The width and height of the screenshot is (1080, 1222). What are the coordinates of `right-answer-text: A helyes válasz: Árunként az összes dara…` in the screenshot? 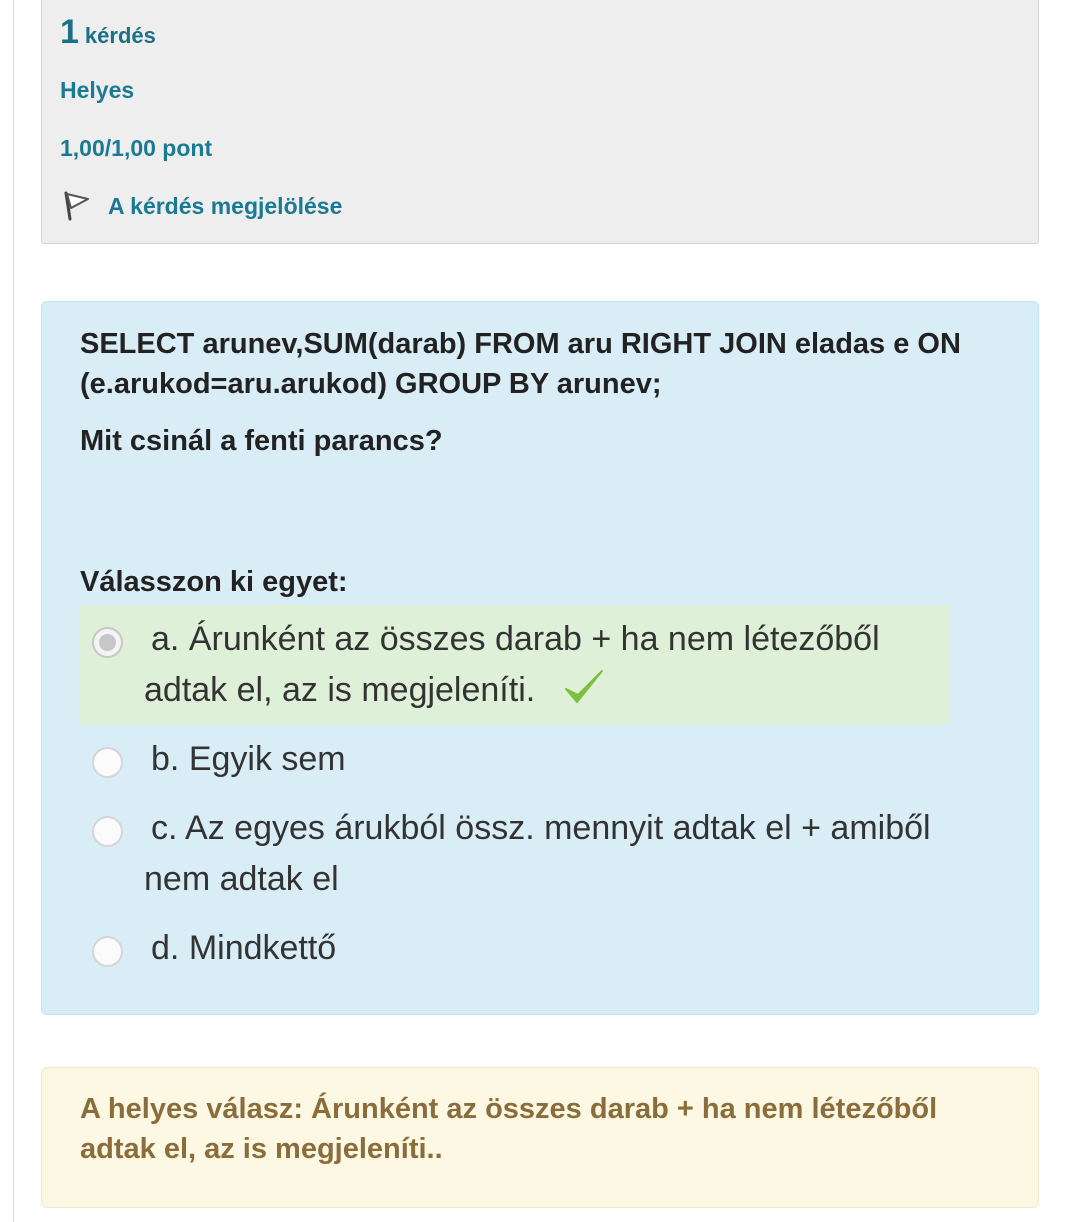 It's located at (509, 1129).